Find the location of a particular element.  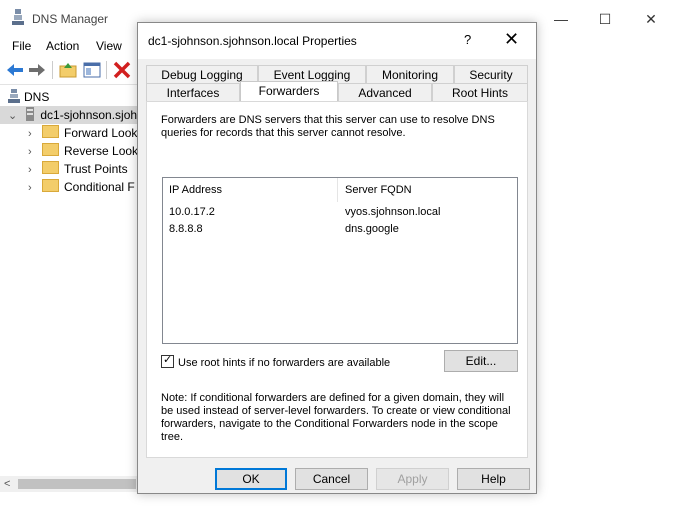

scrollbar-thumb is located at coordinates (77, 484).